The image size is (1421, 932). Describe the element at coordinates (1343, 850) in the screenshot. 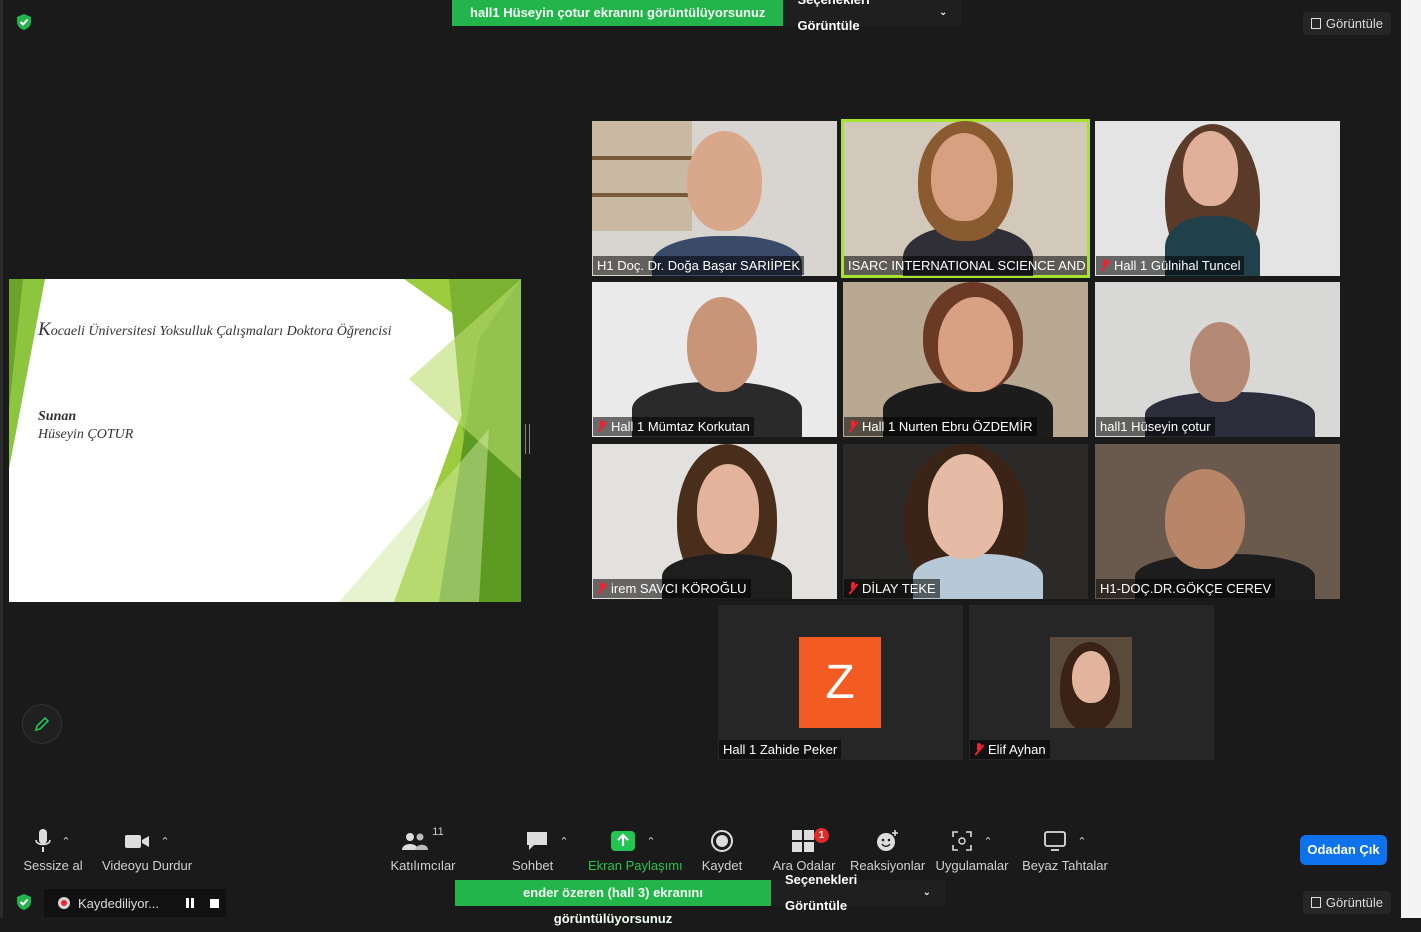

I see `leave-room-button: Odadan Çık` at that location.